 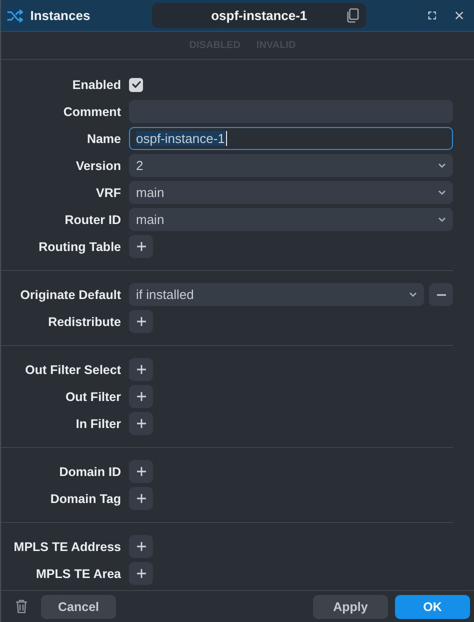 I want to click on field-label: Name, so click(x=104, y=139).